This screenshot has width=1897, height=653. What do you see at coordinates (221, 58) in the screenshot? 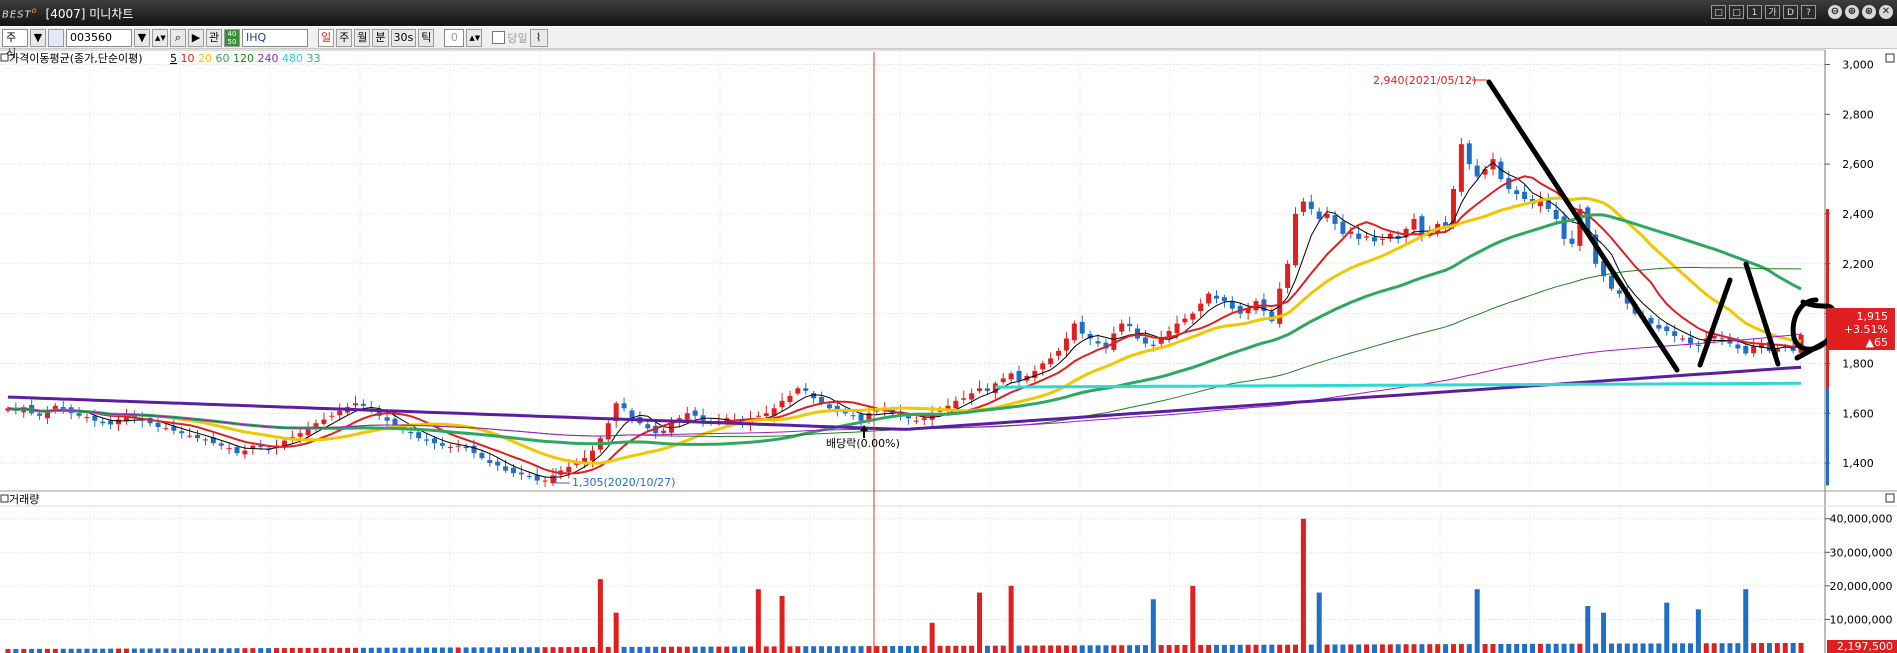
I see `ma-legend-item: 60` at bounding box center [221, 58].